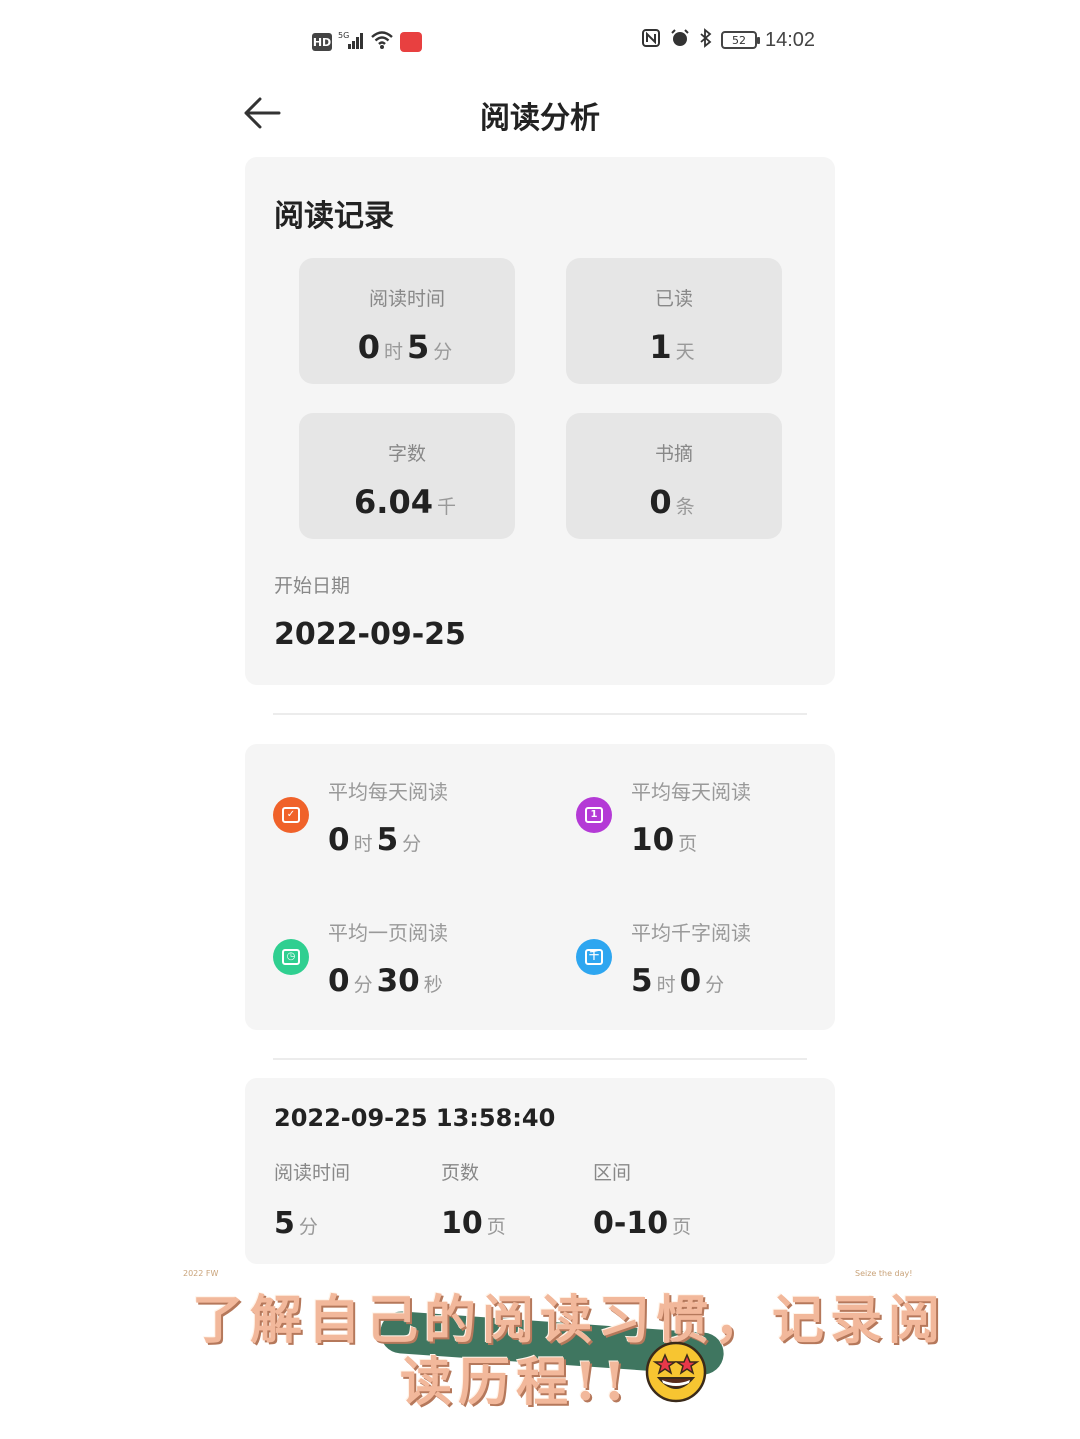 This screenshot has height=1439, width=1080. What do you see at coordinates (382, 42) in the screenshot?
I see `wifi-icon` at bounding box center [382, 42].